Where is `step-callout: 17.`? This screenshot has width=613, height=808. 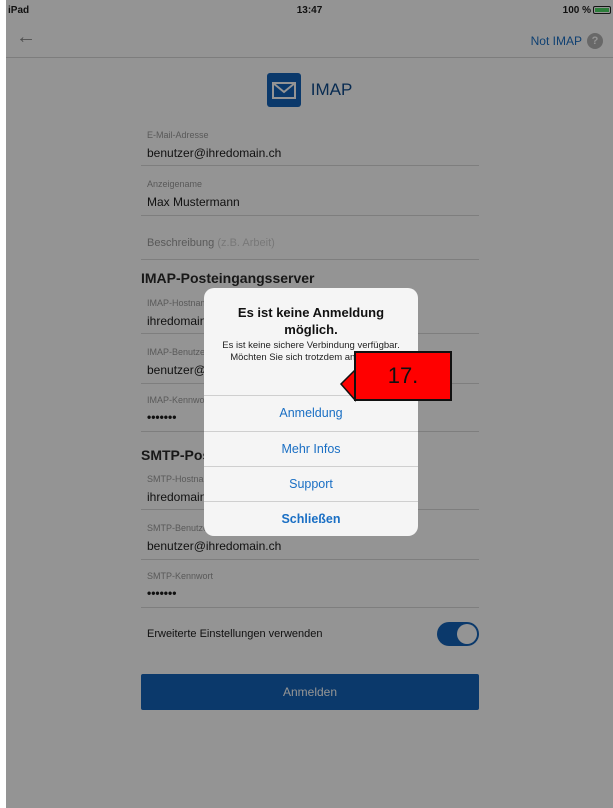
step-callout: 17. is located at coordinates (403, 376).